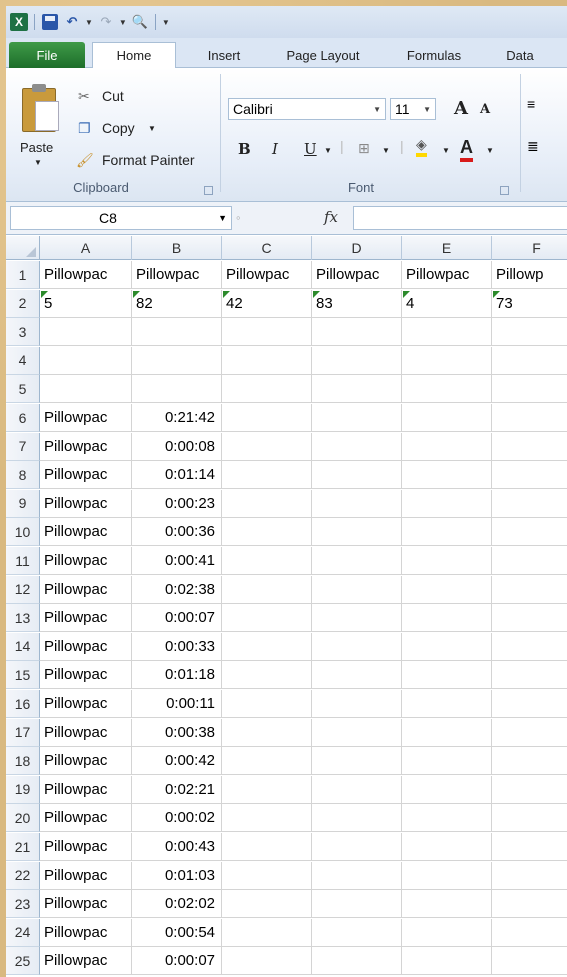 The image size is (567, 977). Describe the element at coordinates (86, 248) in the screenshot. I see `column-header-a: A` at that location.